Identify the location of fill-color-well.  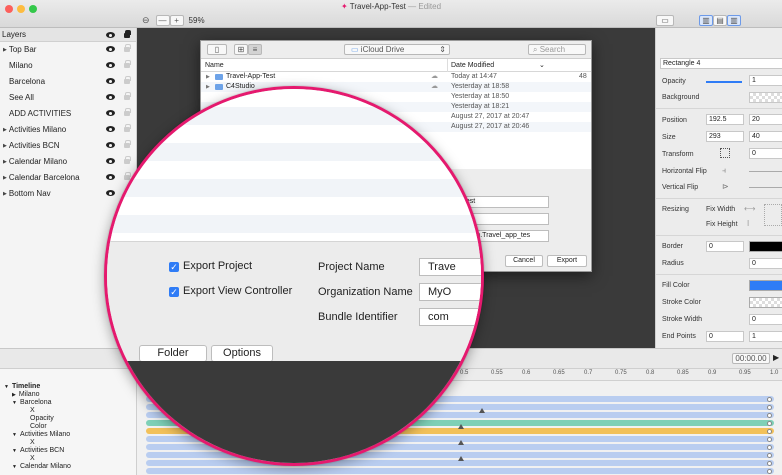
(765, 285).